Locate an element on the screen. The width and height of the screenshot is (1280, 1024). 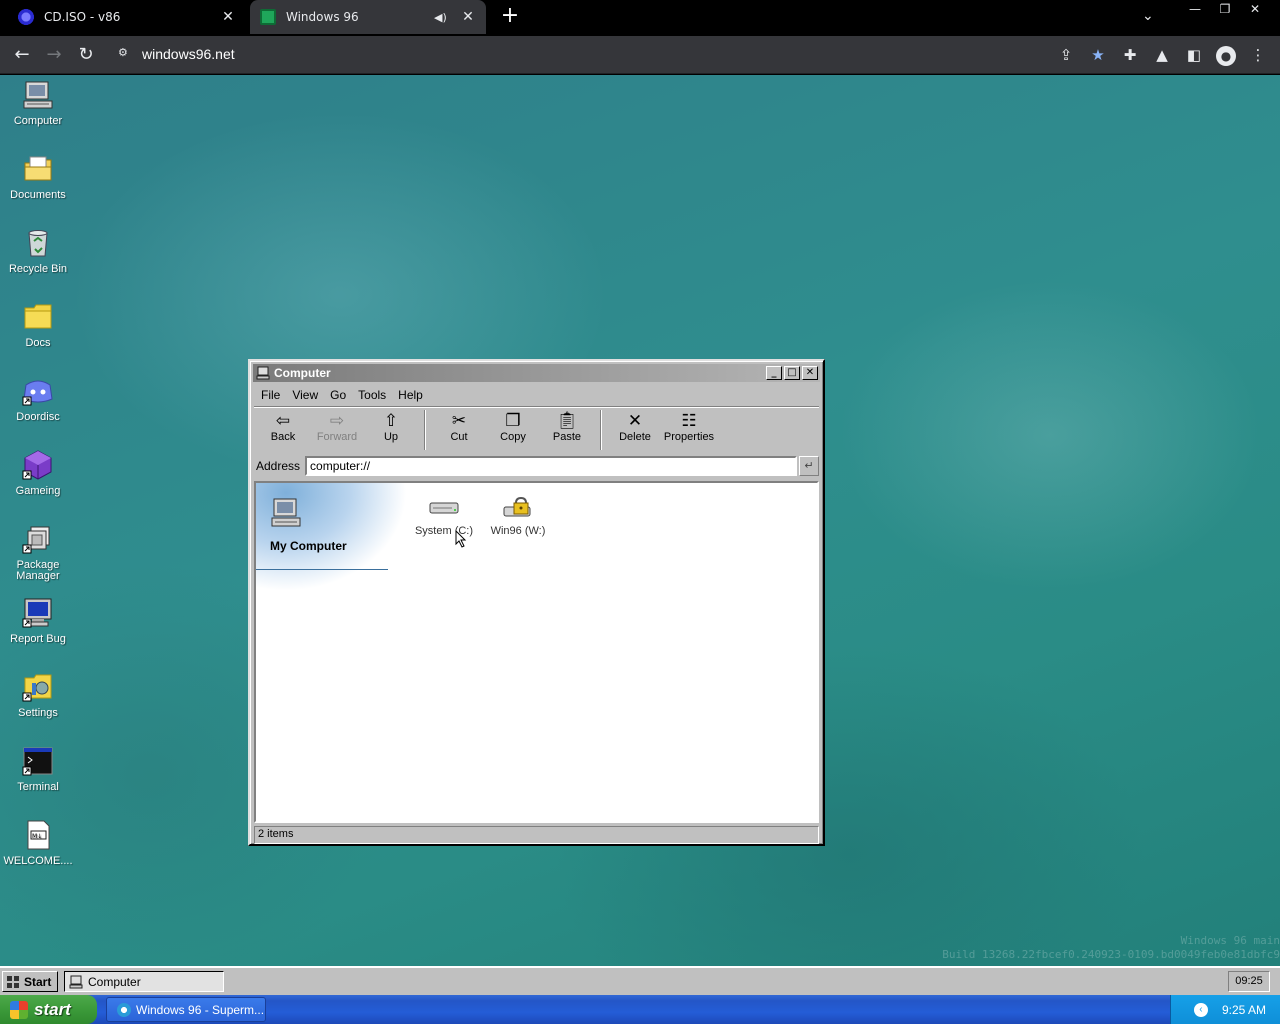
computer-icon is located at coordinates (76, 981).